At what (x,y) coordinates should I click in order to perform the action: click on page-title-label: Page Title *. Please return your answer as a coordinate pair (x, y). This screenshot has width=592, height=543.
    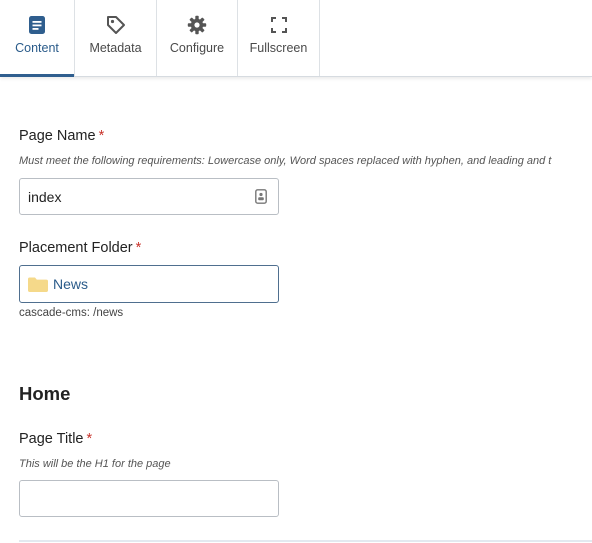
    Looking at the image, I should click on (55, 439).